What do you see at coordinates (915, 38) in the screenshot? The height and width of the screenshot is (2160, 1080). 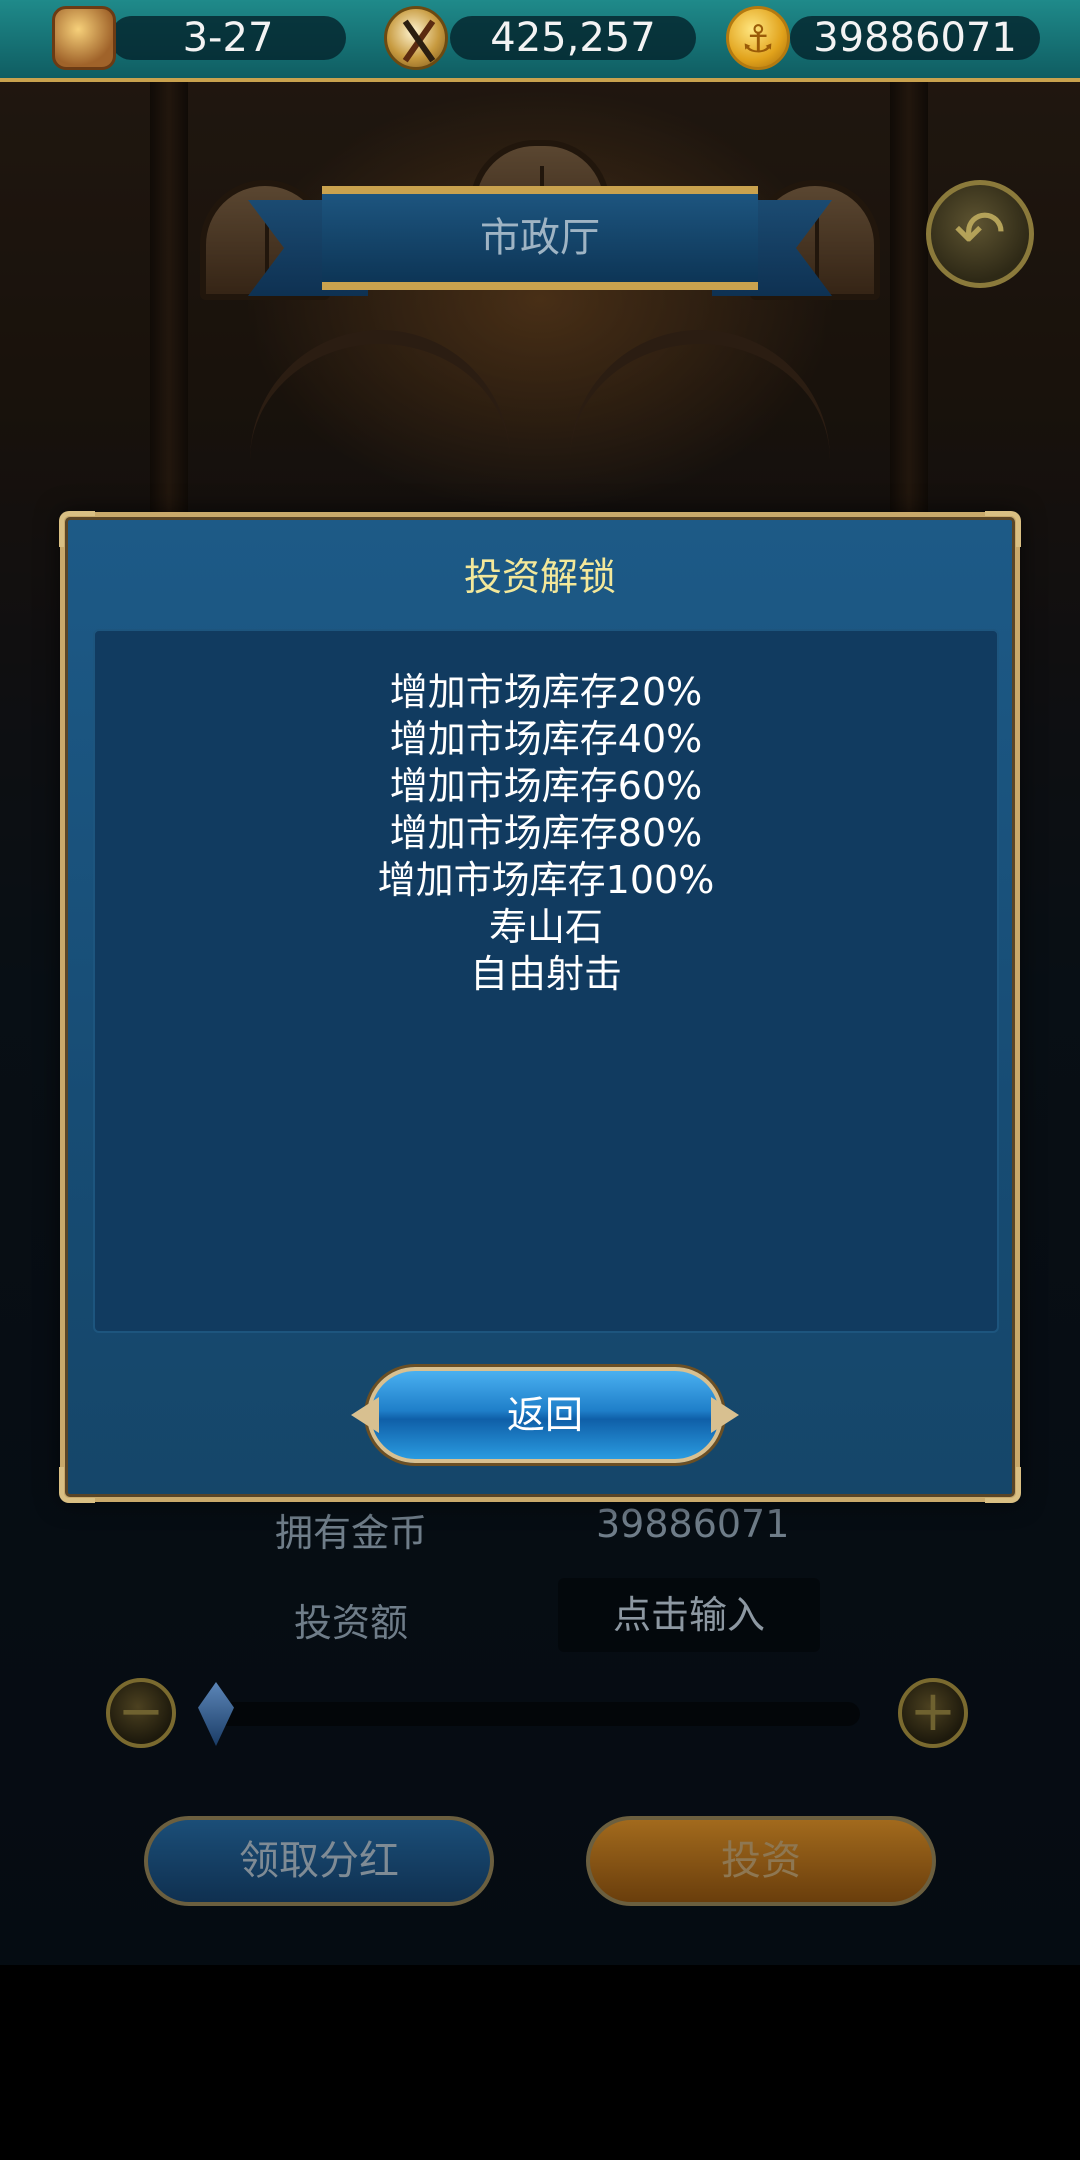 I see `gold-counter: 39886071` at bounding box center [915, 38].